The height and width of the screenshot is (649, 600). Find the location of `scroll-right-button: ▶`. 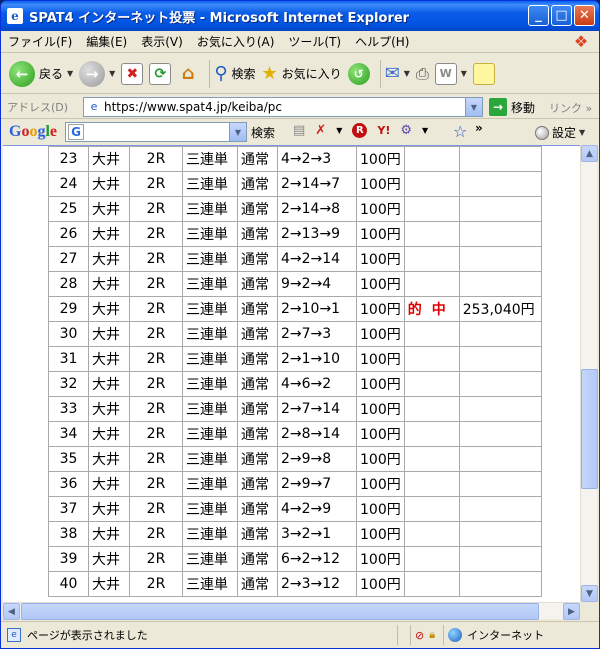

scroll-right-button: ▶ is located at coordinates (571, 611).